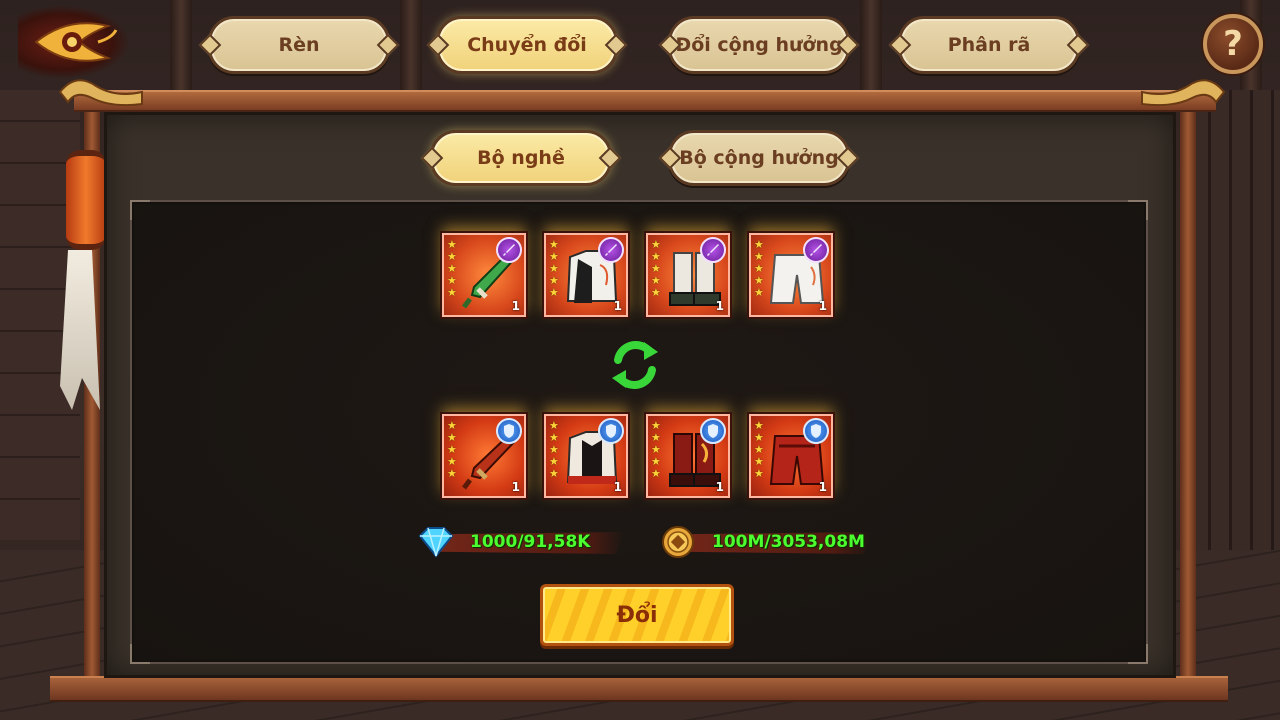  I want to click on lantern-decoration, so click(86, 200).